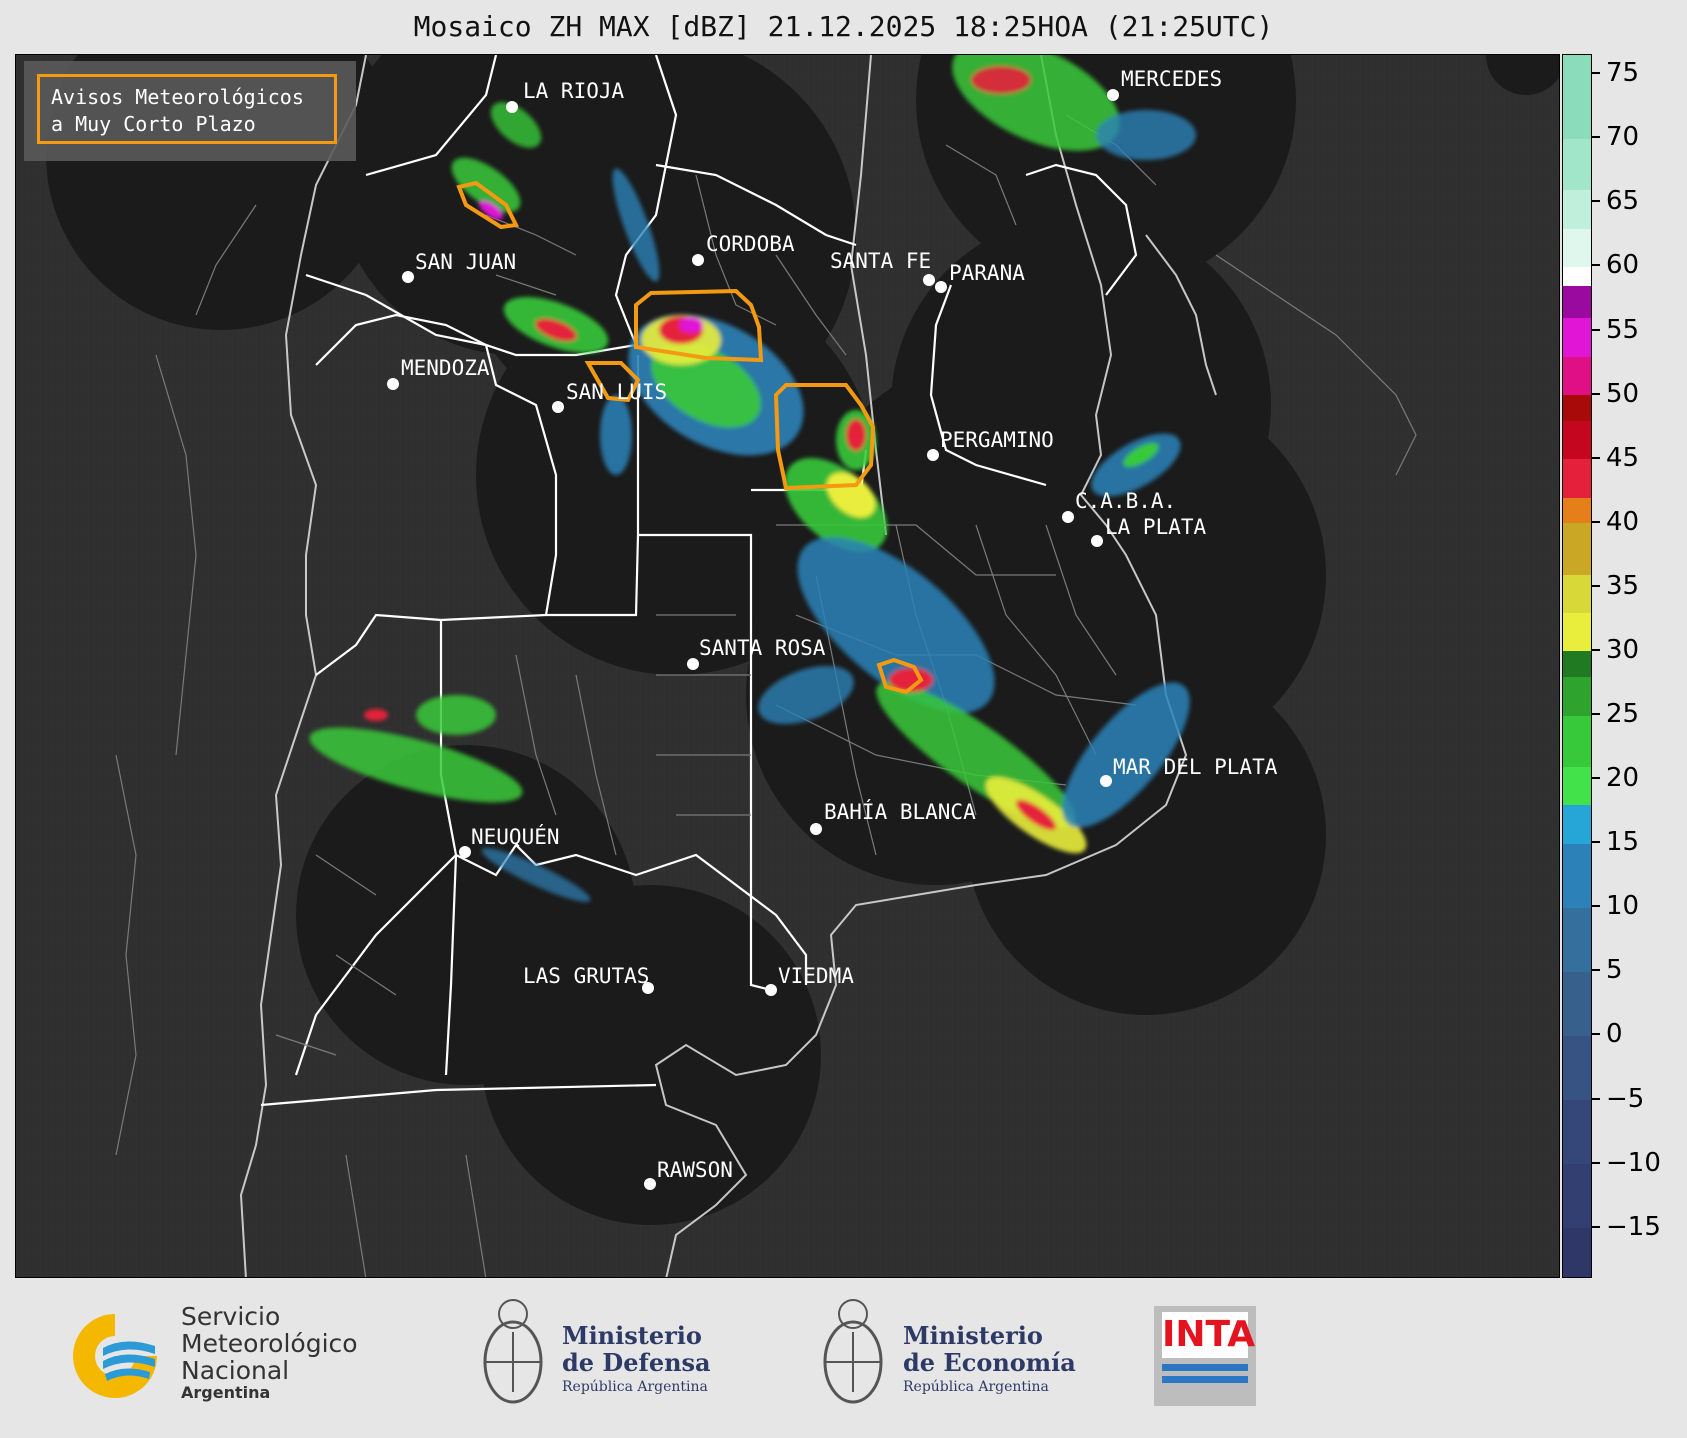  I want to click on city-label-las-grutas: LAS GRUTAS, so click(586, 976).